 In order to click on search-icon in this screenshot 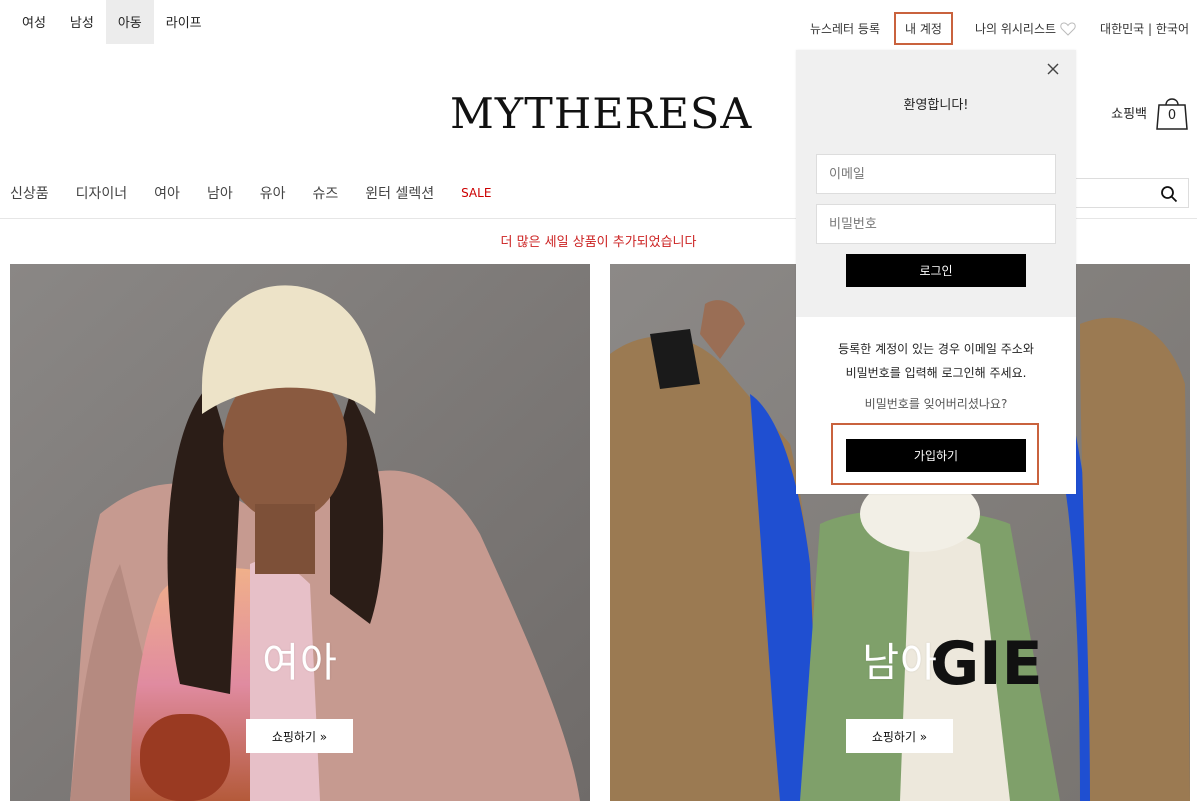, I will do `click(1169, 194)`.